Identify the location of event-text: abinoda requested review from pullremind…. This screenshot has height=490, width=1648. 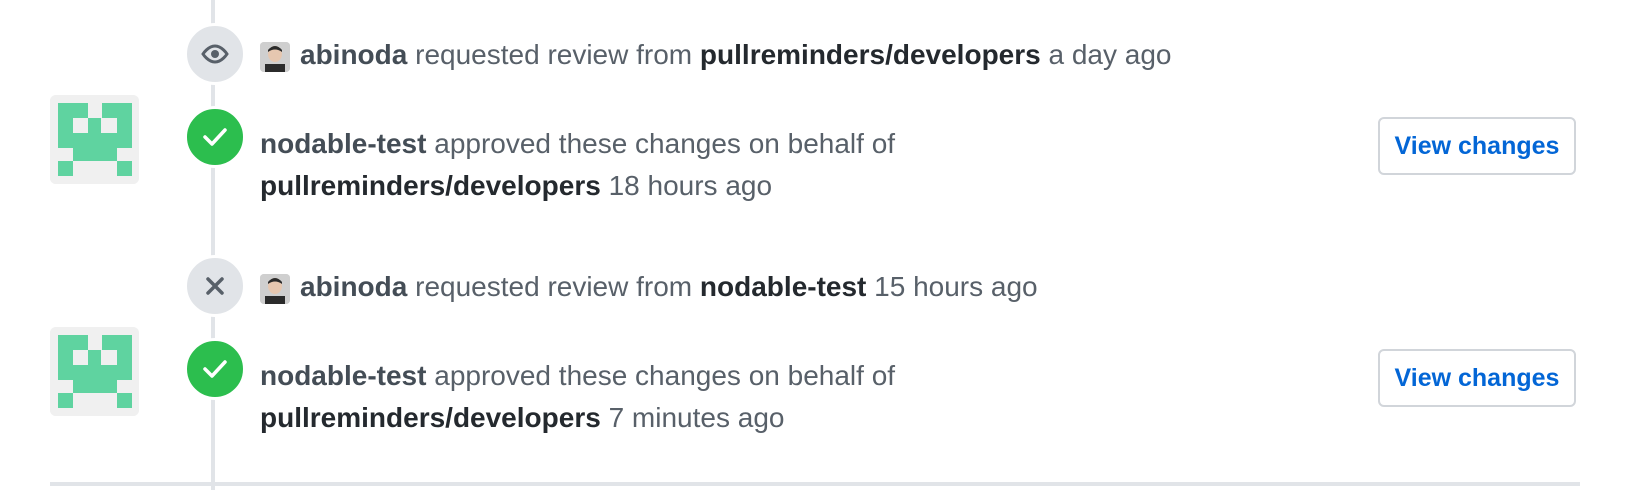
(736, 55).